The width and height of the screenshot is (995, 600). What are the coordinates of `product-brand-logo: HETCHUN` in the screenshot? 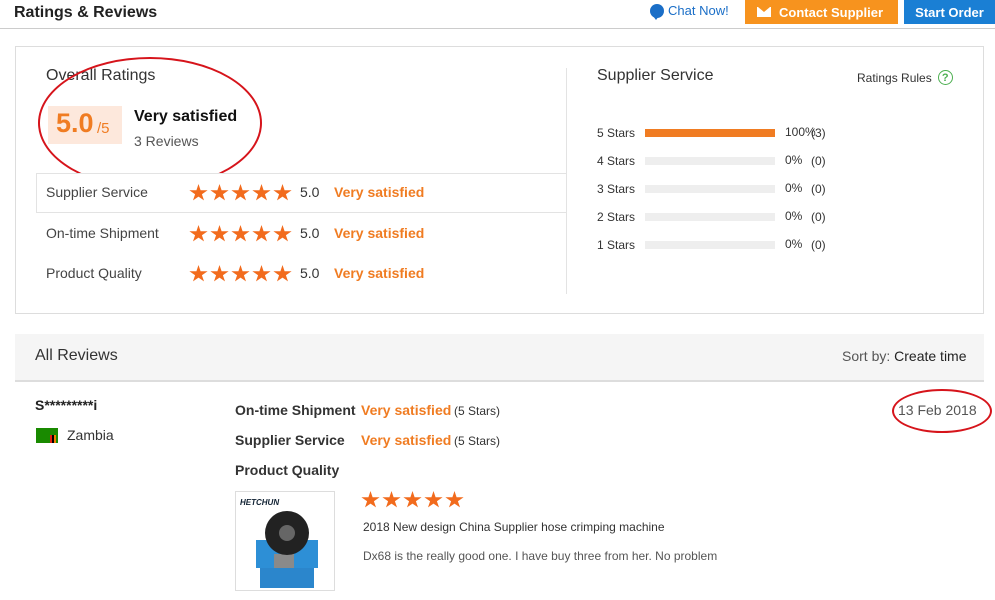 It's located at (260, 502).